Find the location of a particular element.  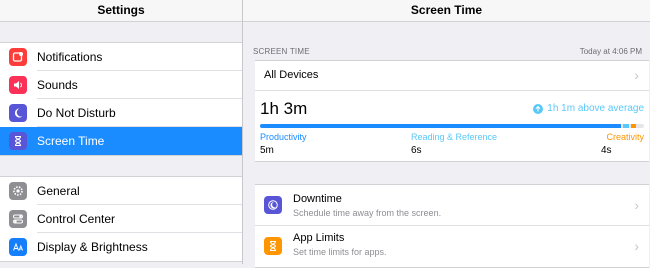

today-timestamp: Today at 4:06 PM is located at coordinates (610, 51).